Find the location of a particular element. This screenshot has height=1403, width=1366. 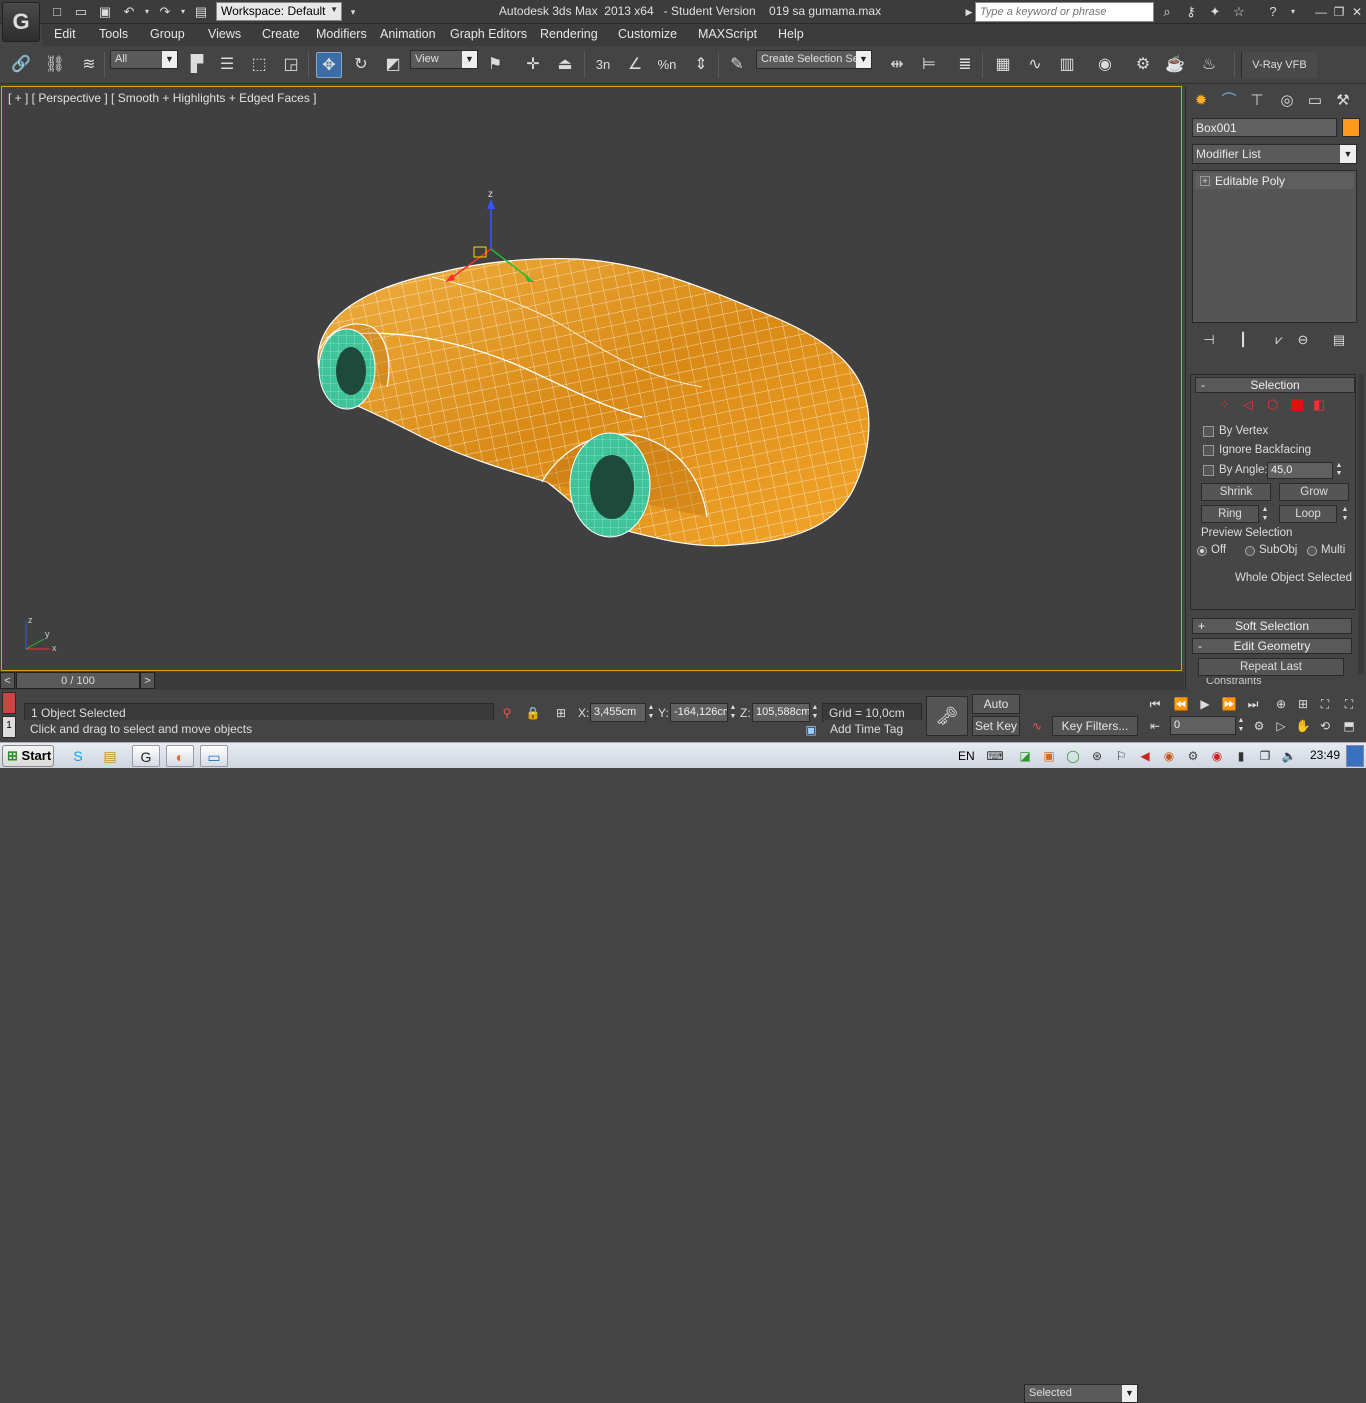

soft-selection-rollout-header: + Soft Selection is located at coordinates (1272, 626).